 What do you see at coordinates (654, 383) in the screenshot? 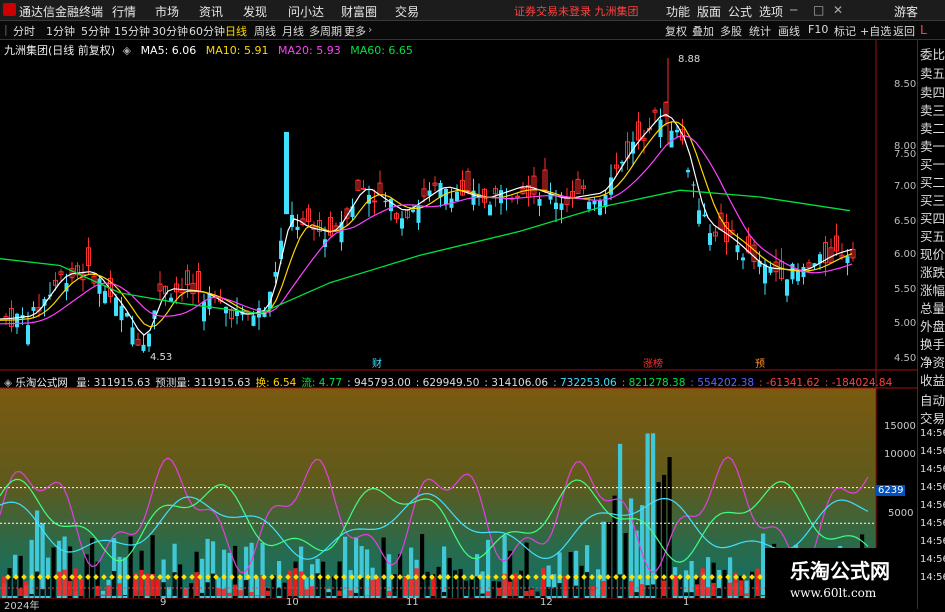
I see `indicator-value: : 821278.38` at bounding box center [654, 383].